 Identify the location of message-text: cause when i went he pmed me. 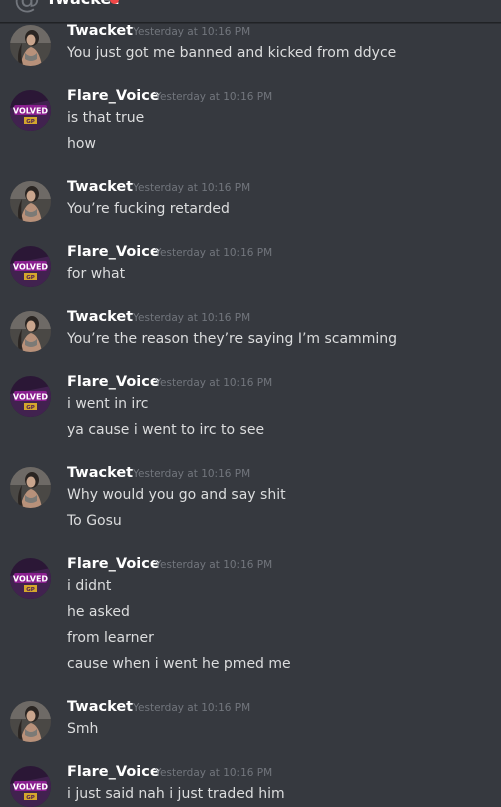
(179, 664).